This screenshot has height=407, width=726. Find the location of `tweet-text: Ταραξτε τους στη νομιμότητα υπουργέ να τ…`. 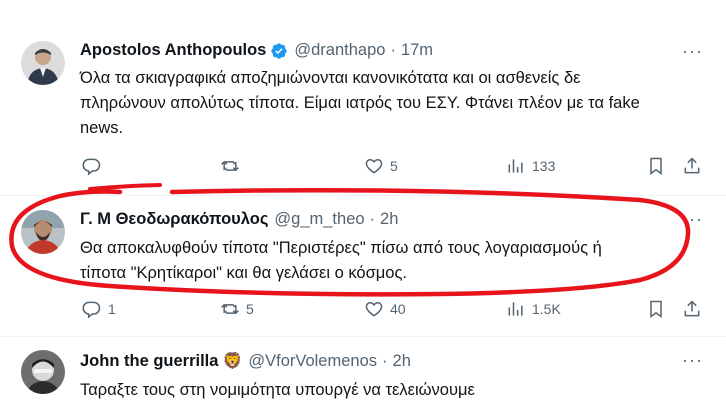

tweet-text: Ταραξτε τους στη νομιμότητα υπουργέ να τ… is located at coordinates (277, 390).